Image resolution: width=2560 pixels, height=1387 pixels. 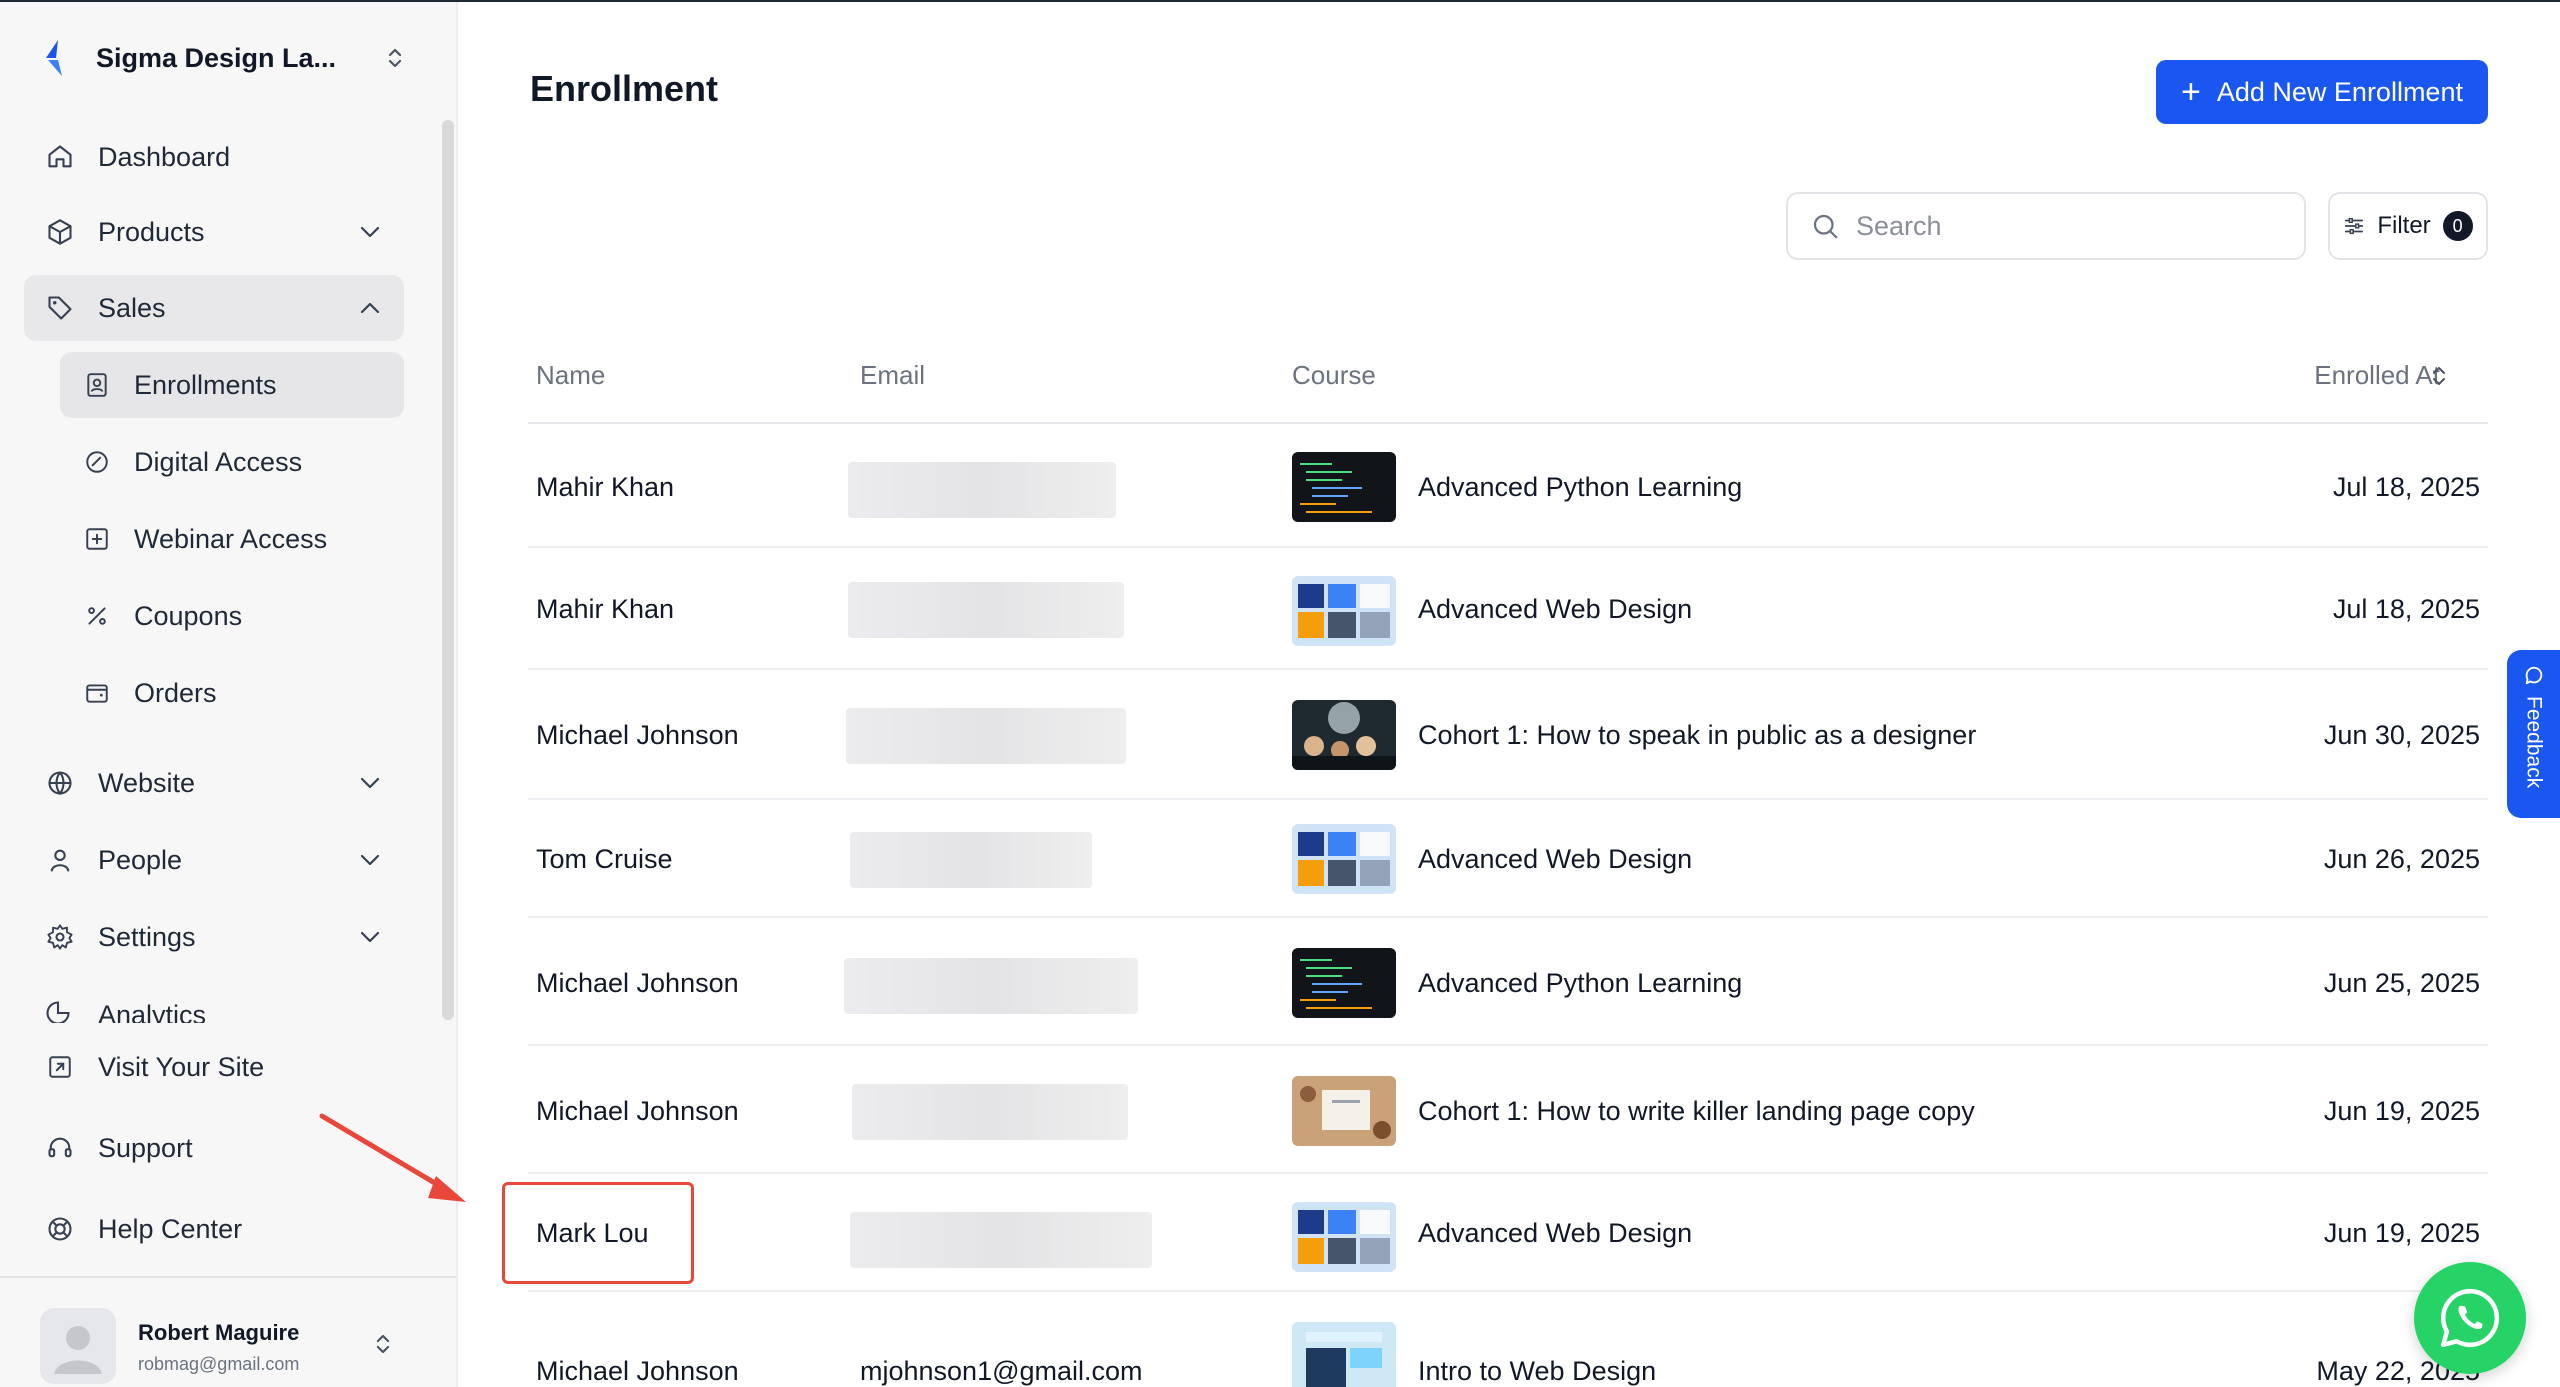 I want to click on sidebar-item-webinar-access: Webinar Access, so click(x=232, y=539).